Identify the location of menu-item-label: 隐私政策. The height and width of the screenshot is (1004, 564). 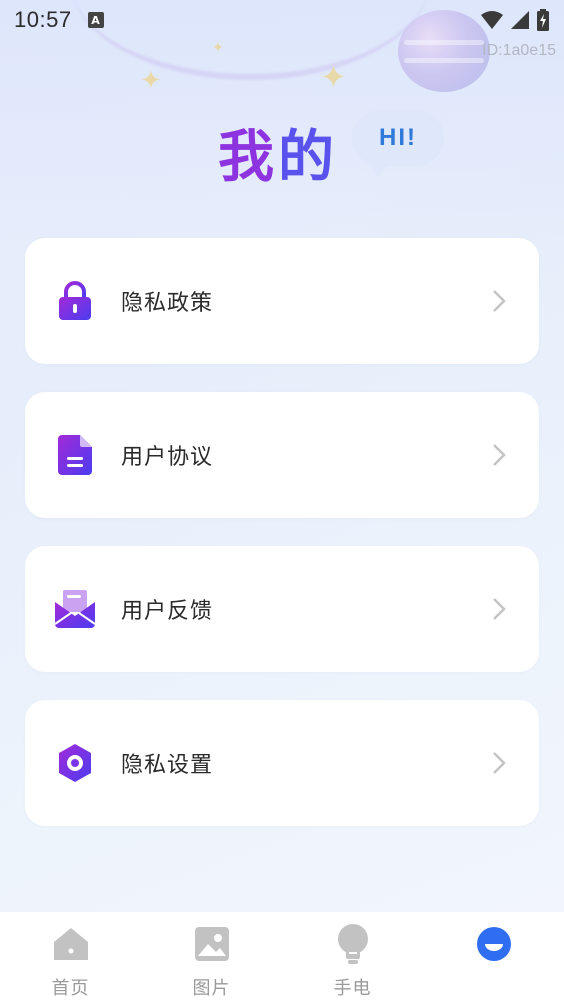
(167, 303).